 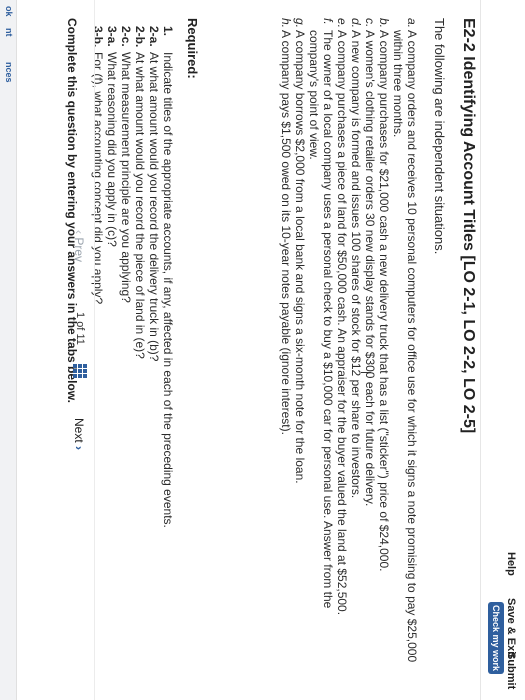 What do you see at coordinates (8, 350) in the screenshot?
I see `side-gutter: ok nt nces` at bounding box center [8, 350].